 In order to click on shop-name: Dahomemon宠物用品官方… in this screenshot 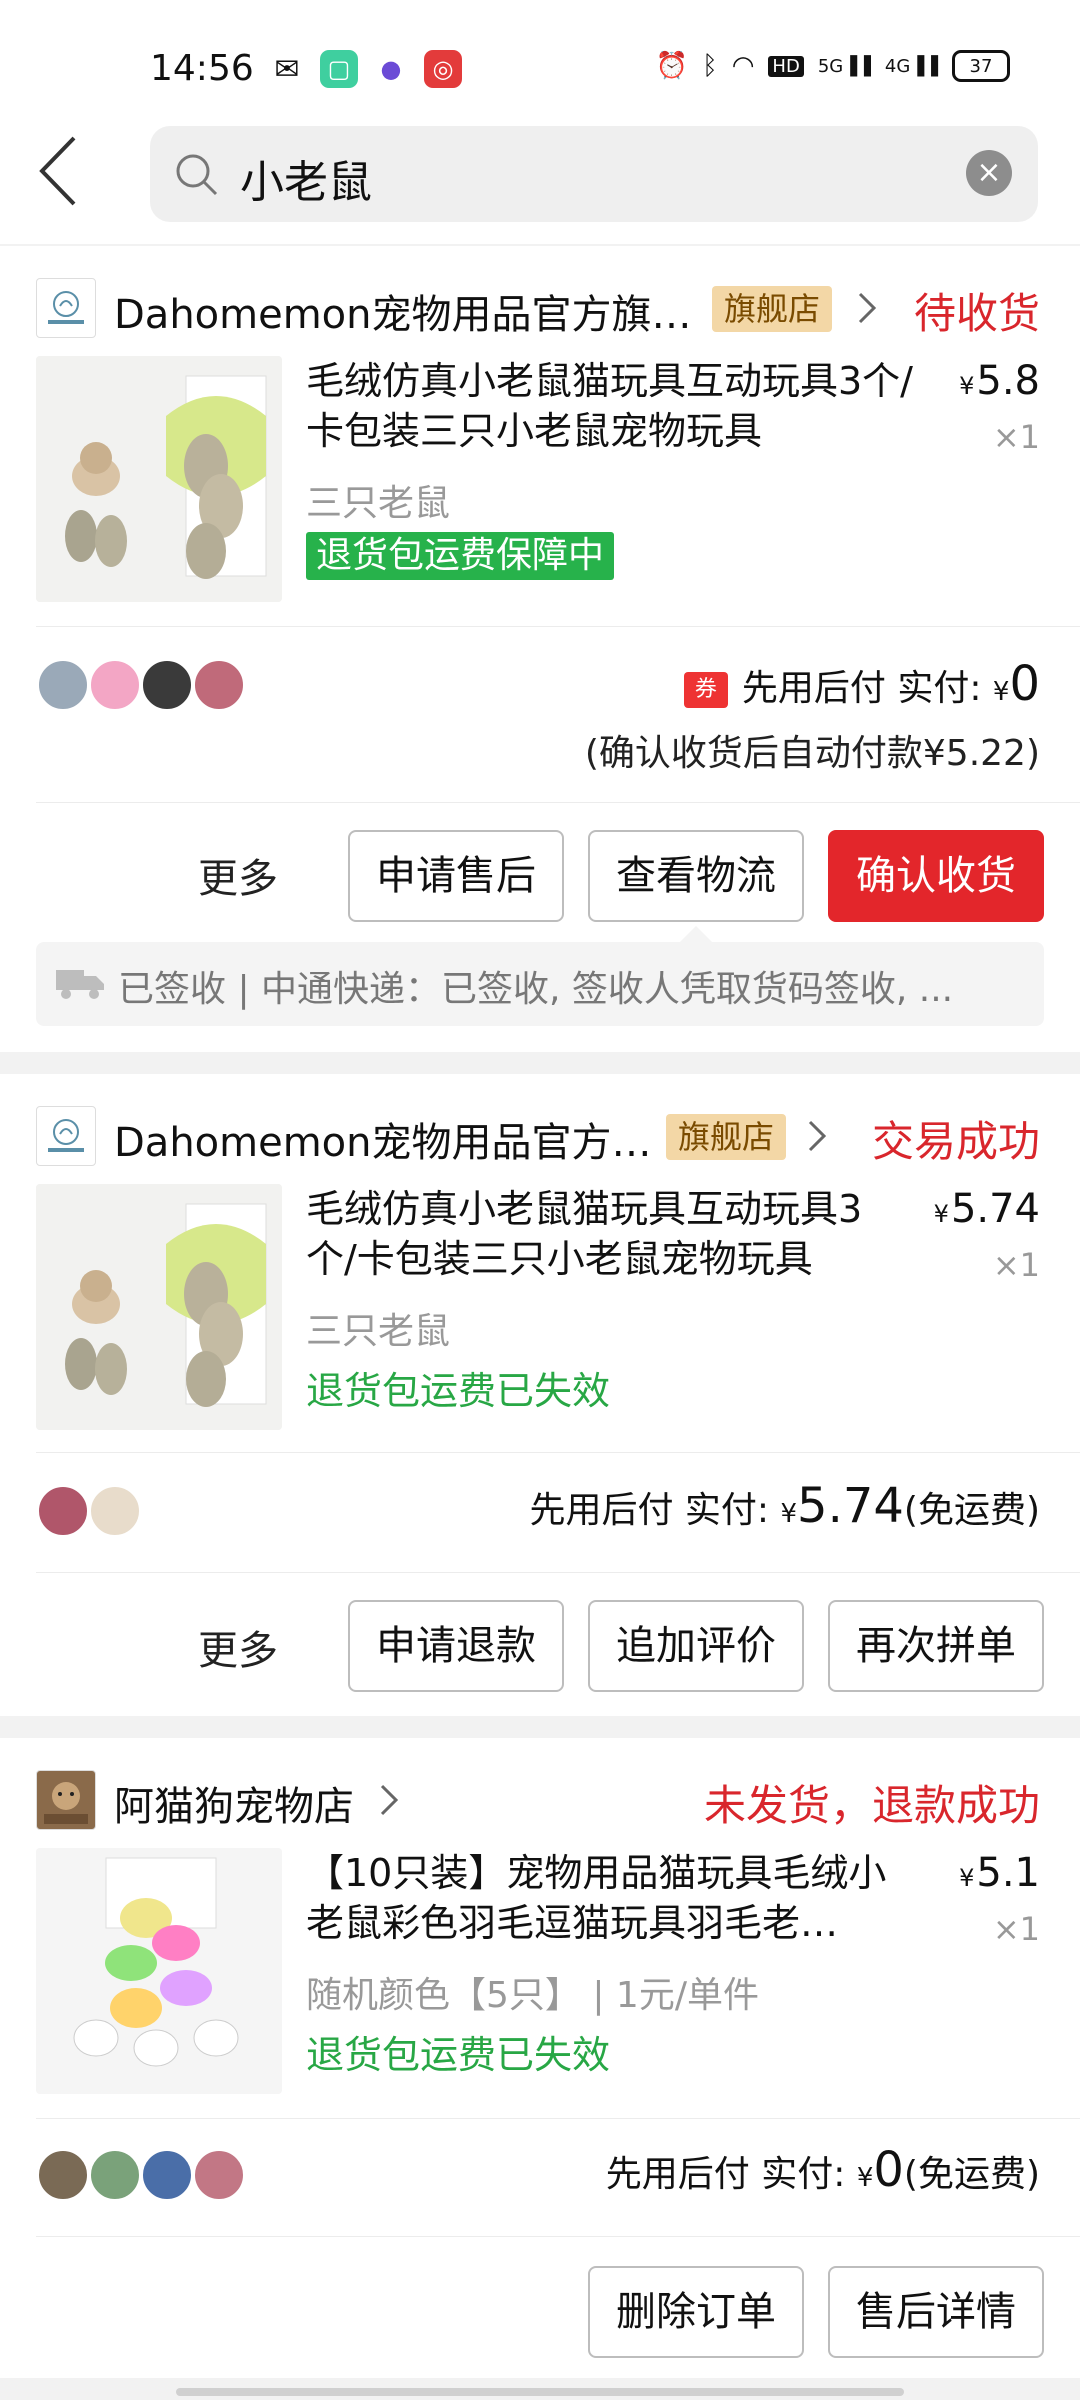, I will do `click(383, 1139)`.